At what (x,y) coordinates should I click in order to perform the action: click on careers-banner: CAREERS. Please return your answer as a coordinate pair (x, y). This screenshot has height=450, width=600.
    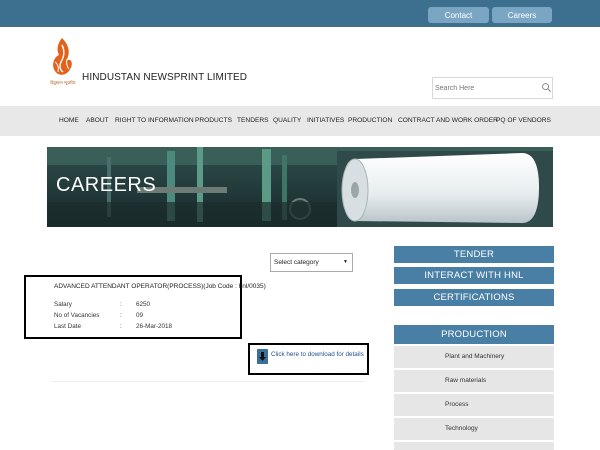
    Looking at the image, I should click on (300, 187).